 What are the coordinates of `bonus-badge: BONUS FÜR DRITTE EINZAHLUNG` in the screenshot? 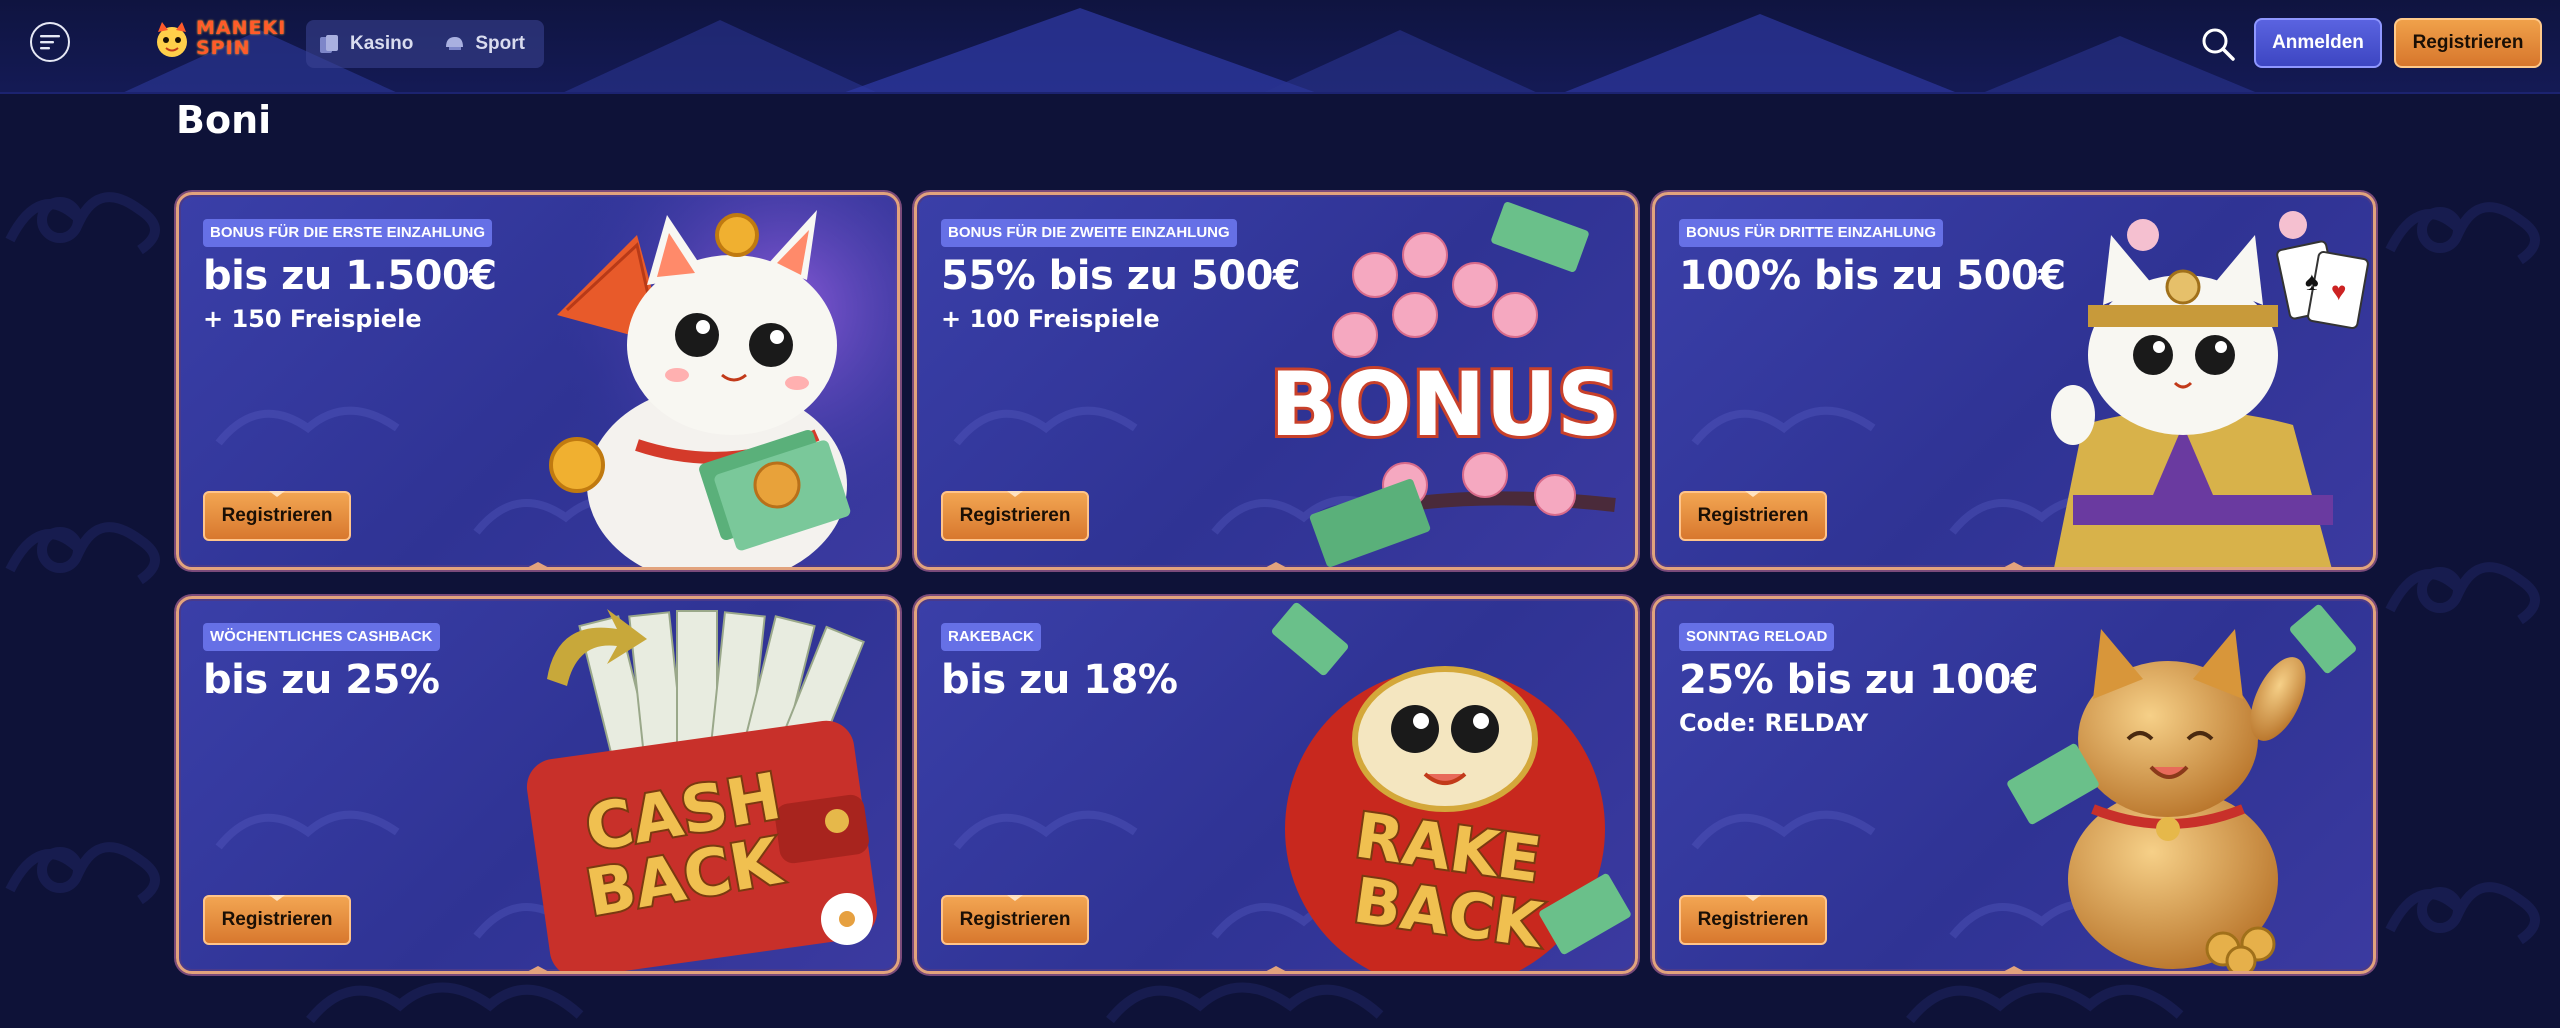 It's located at (1811, 233).